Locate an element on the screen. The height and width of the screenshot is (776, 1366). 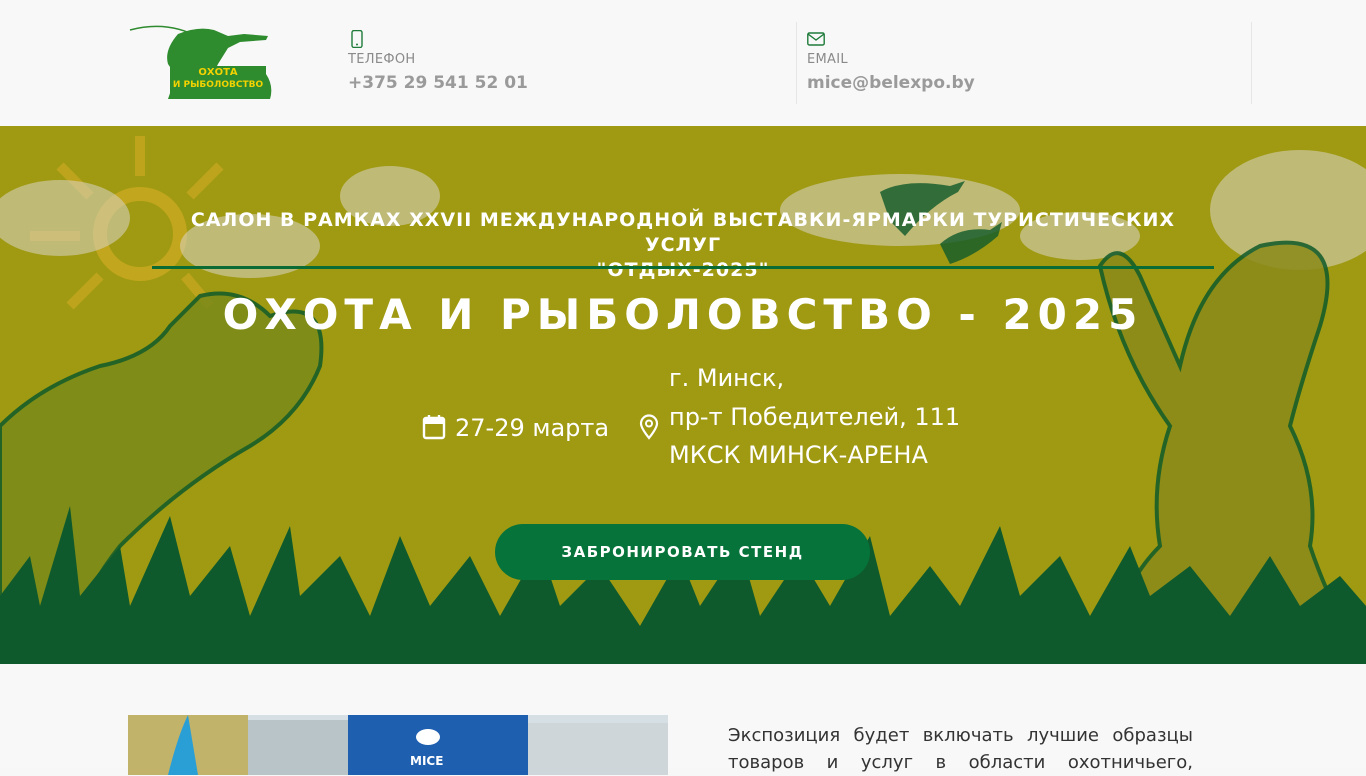
logo-text-1: ОХОТА is located at coordinates (218, 72).